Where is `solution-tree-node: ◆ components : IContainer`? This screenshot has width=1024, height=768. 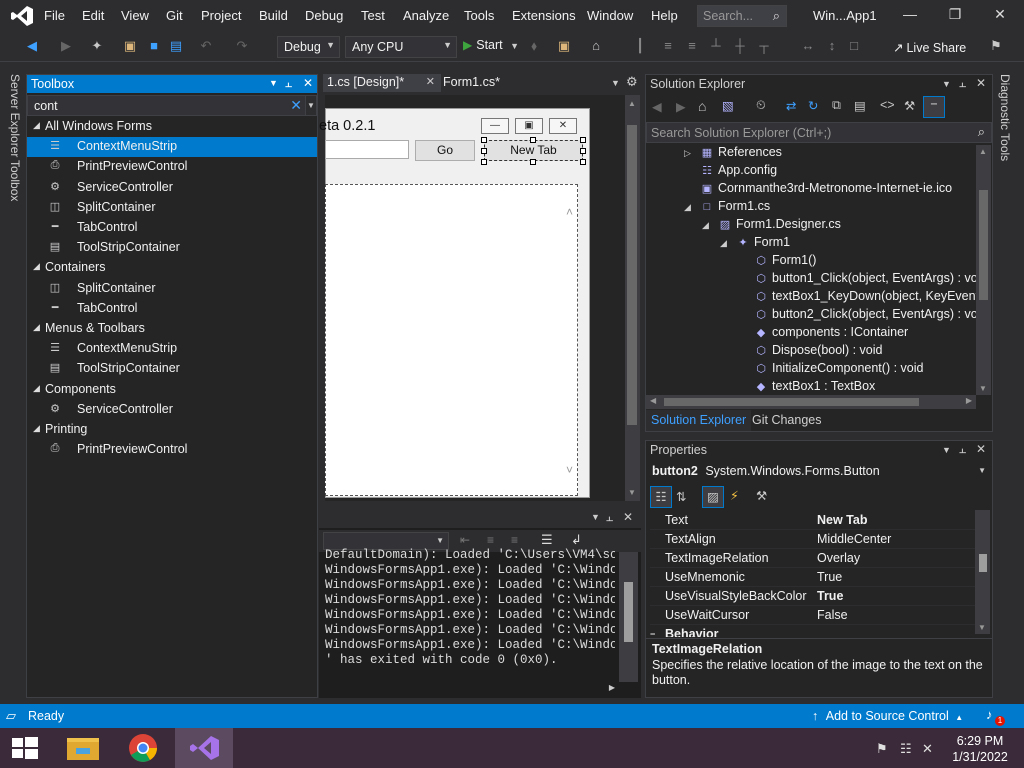
solution-tree-node: ◆ components : IContainer is located at coordinates (831, 334).